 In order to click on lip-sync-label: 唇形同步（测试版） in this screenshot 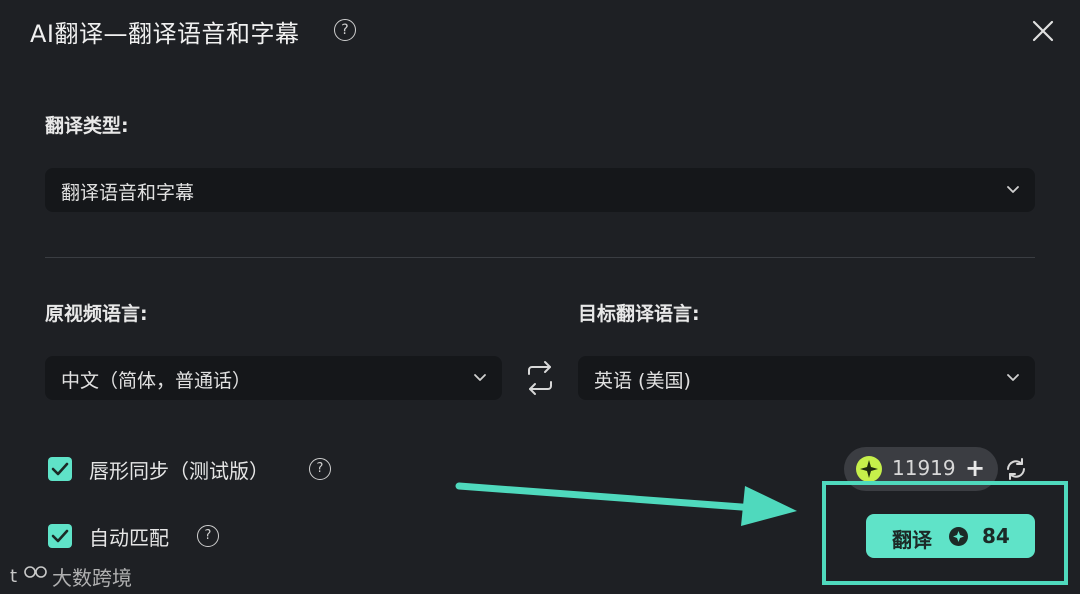, I will do `click(179, 471)`.